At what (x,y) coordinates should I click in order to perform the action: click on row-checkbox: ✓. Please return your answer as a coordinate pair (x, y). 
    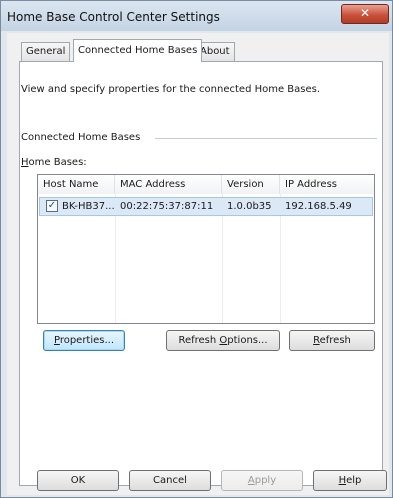
    Looking at the image, I should click on (52, 206).